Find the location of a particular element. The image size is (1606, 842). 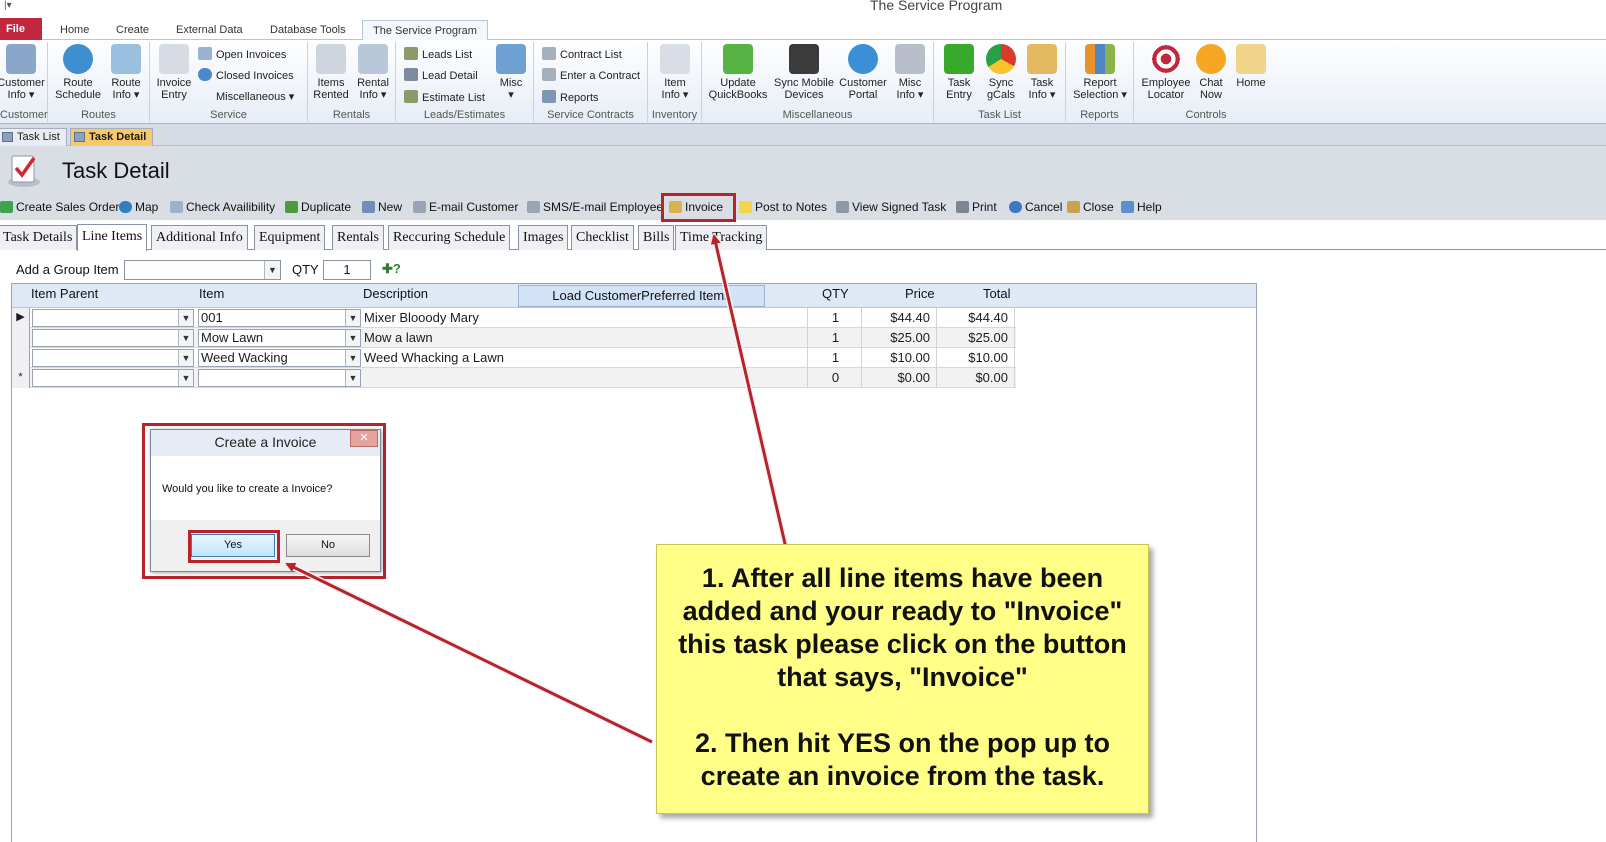

check-availability-button: Check Availibility is located at coordinates (222, 207).